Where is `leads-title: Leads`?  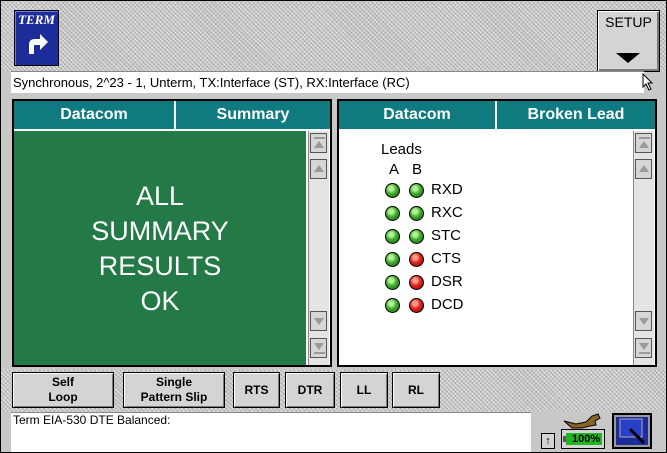 leads-title: Leads is located at coordinates (401, 149).